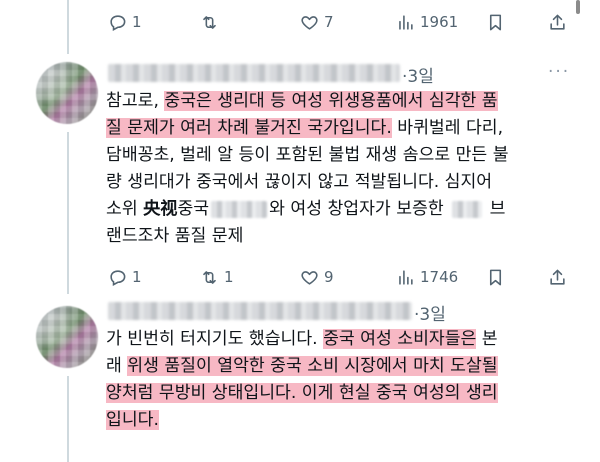  Describe the element at coordinates (68, 27) in the screenshot. I see `thread-line-top` at that location.